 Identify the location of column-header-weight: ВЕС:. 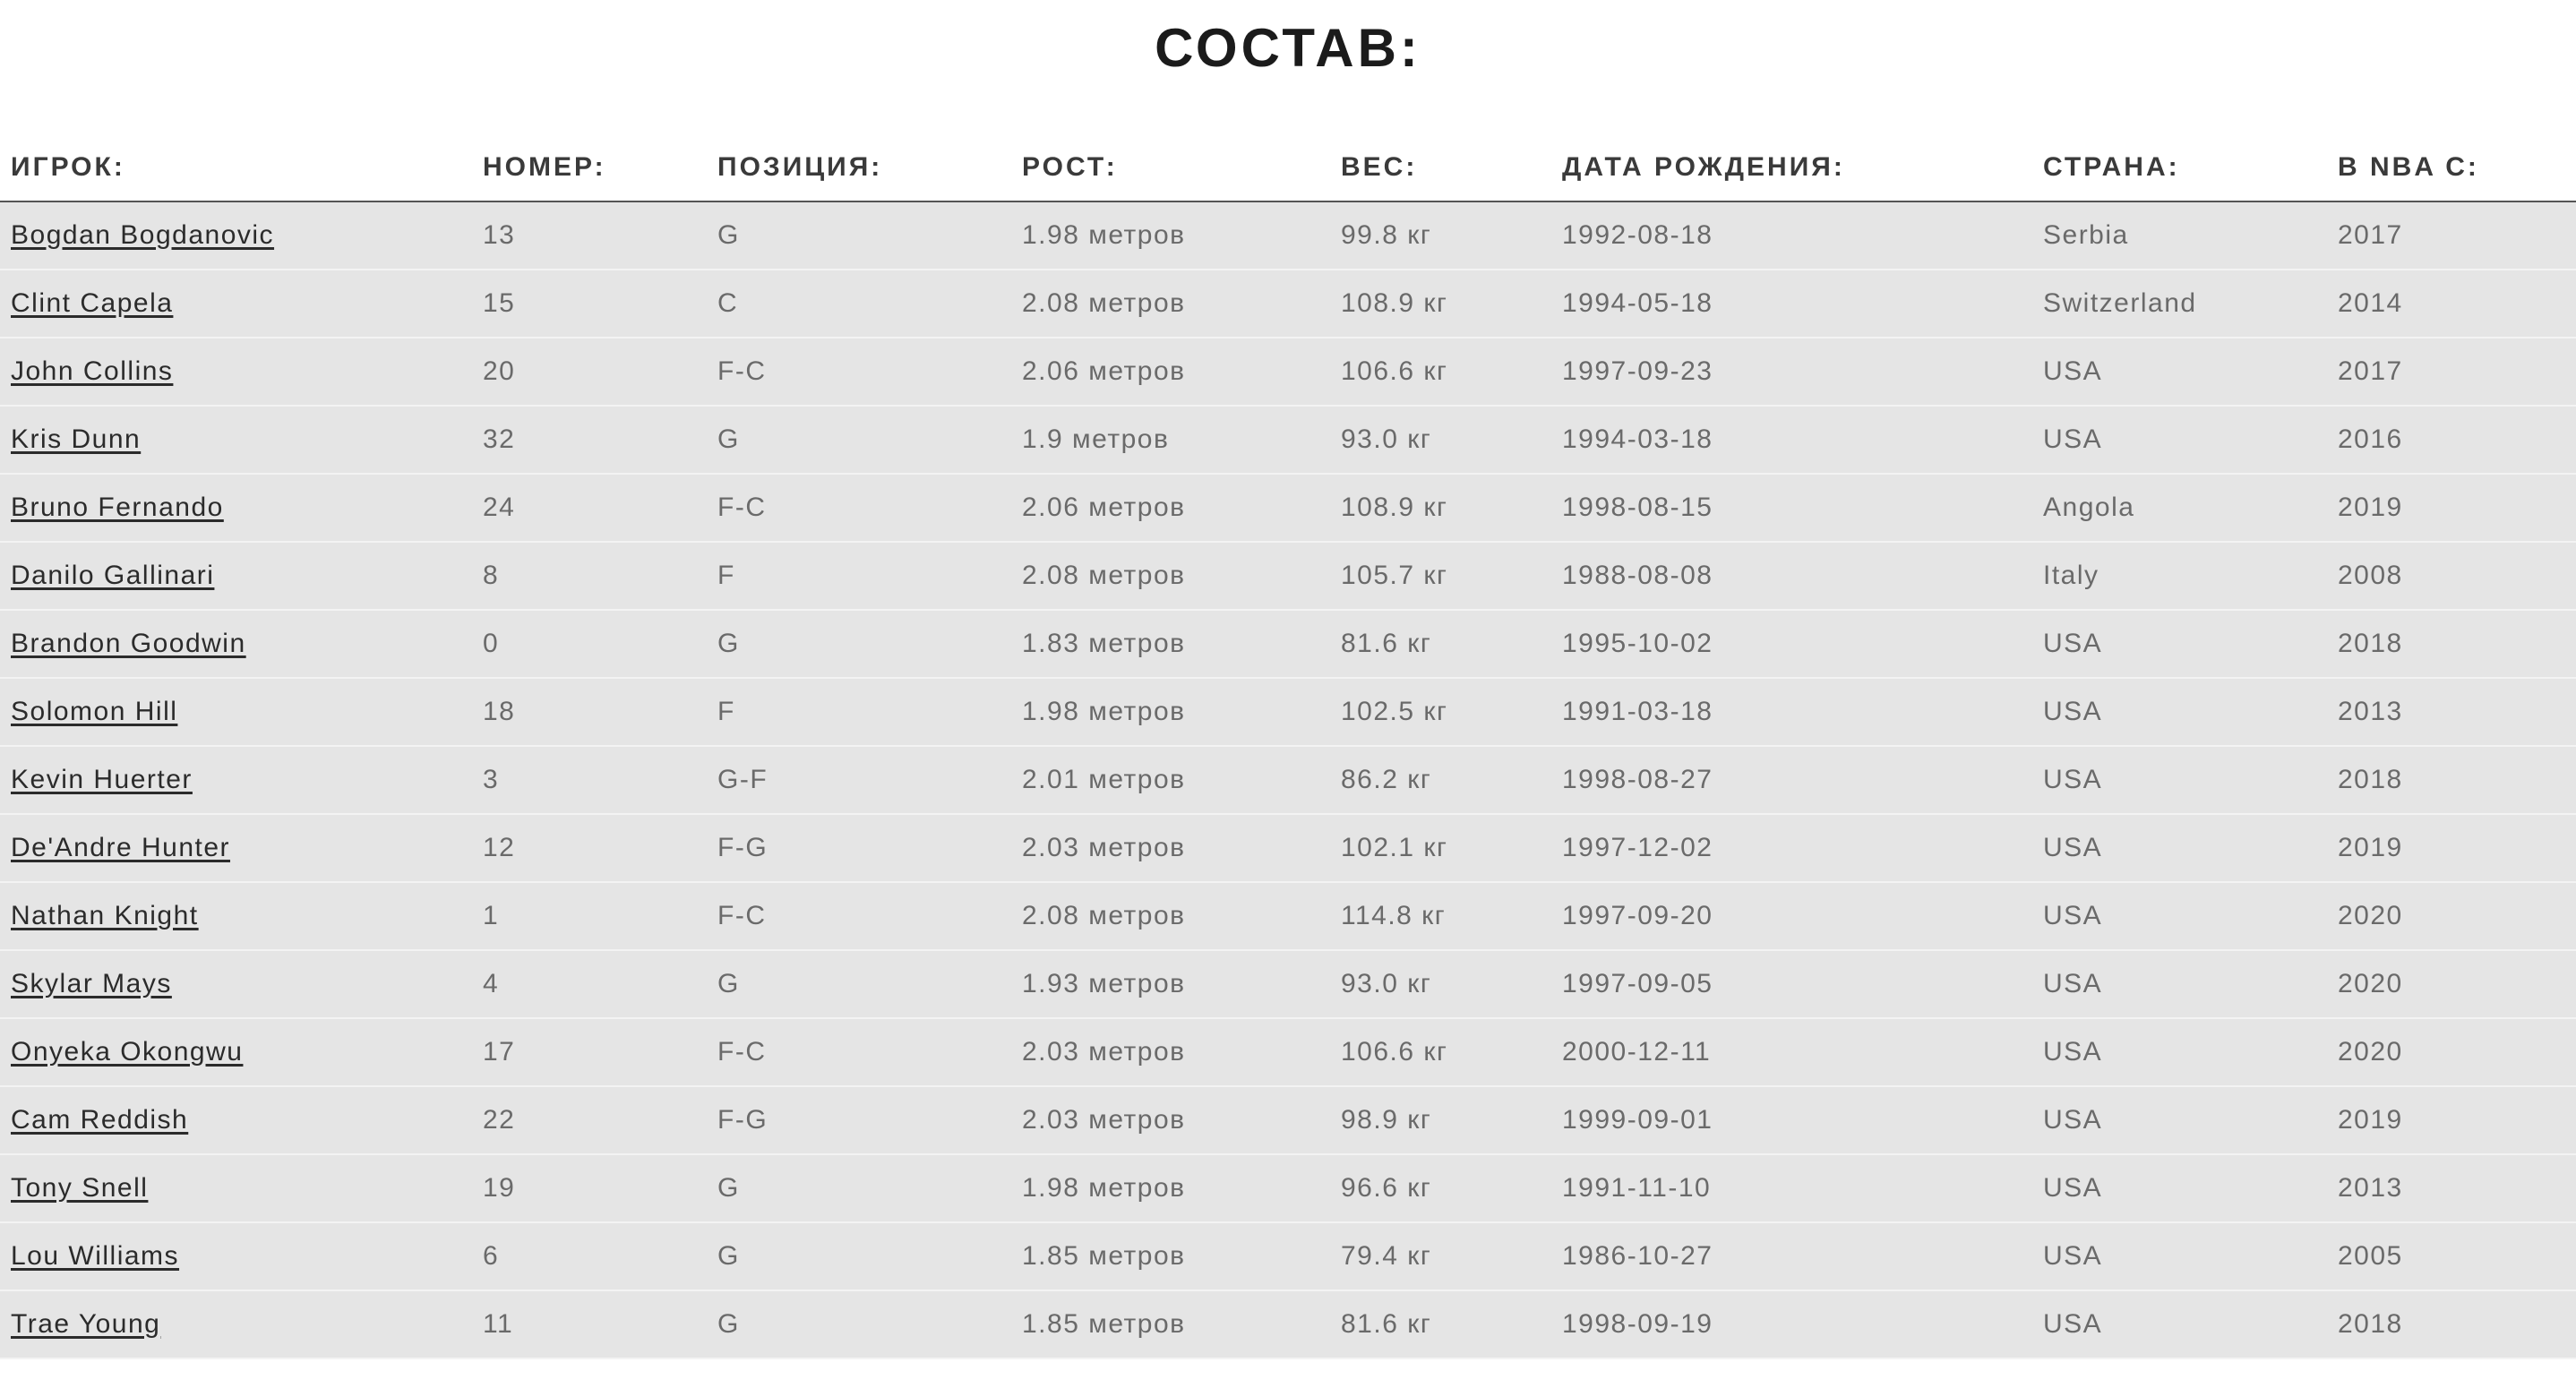
(1440, 168).